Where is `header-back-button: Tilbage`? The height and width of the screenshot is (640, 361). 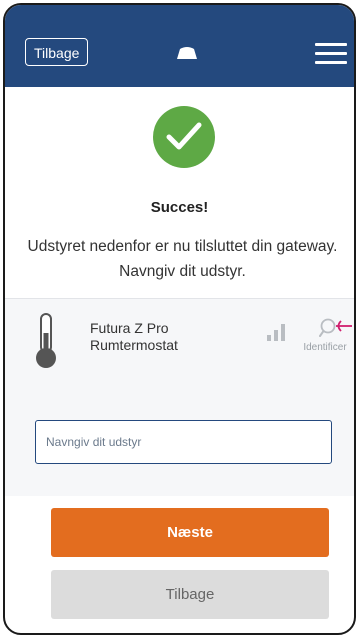
header-back-button: Tilbage is located at coordinates (57, 52).